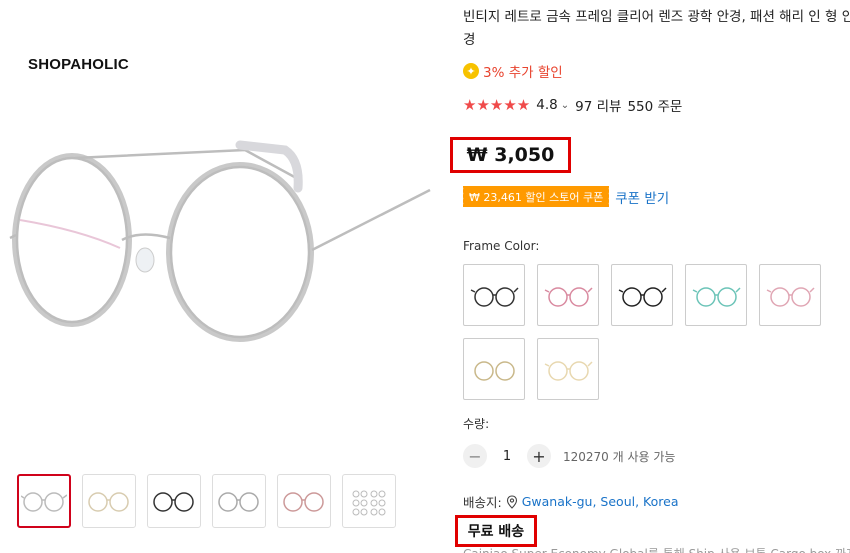 Image resolution: width=850 pixels, height=553 pixels. Describe the element at coordinates (511, 501) in the screenshot. I see `location-pin-icon` at that location.